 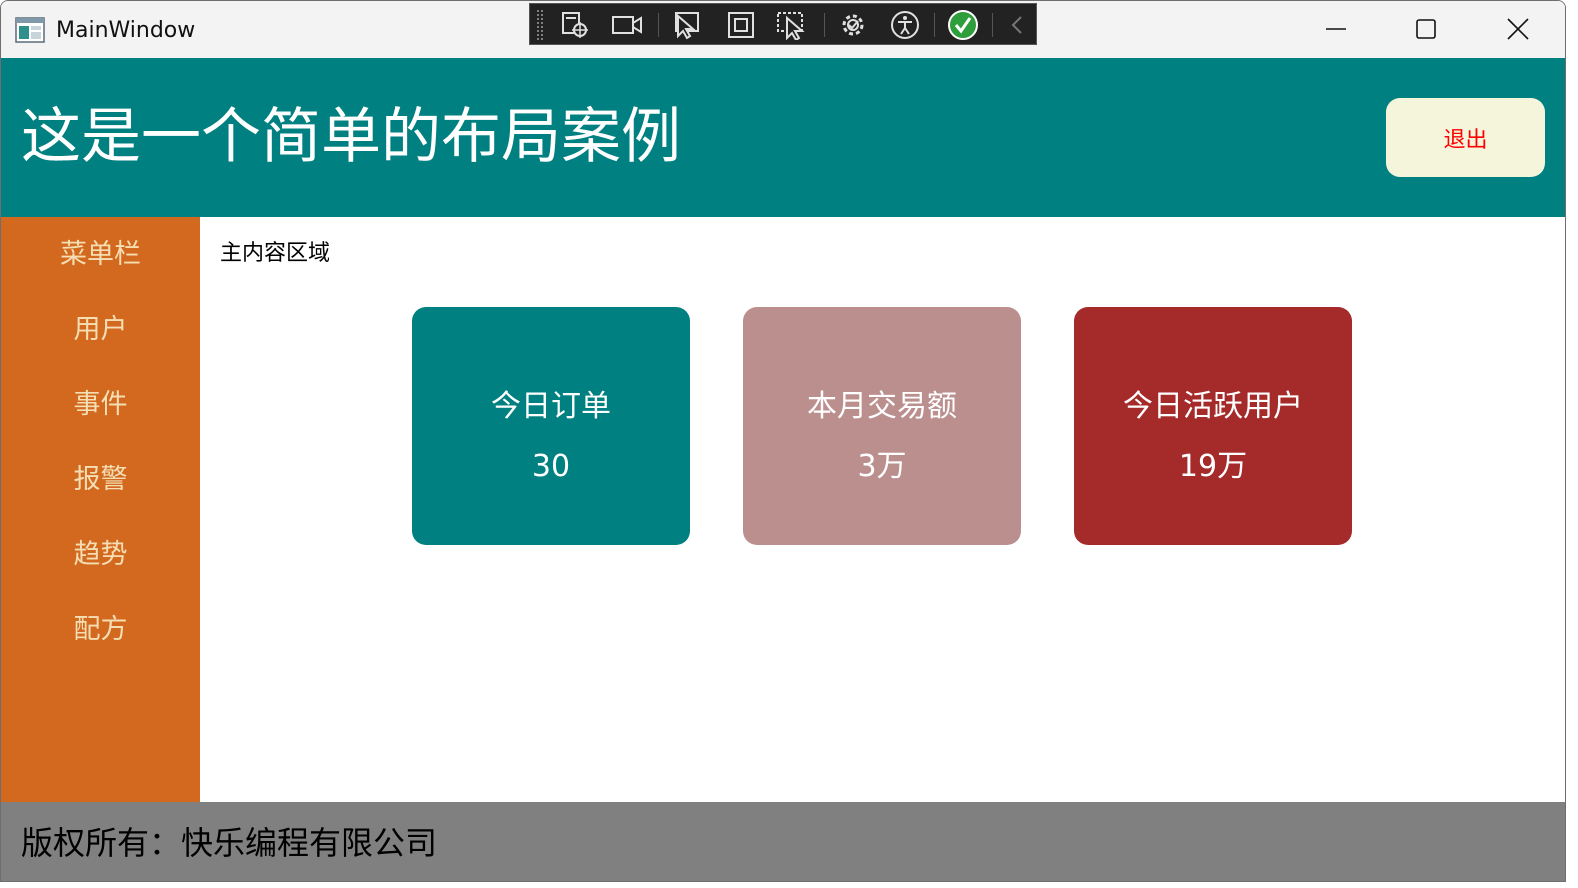 What do you see at coordinates (687, 25) in the screenshot?
I see `pointer-icon` at bounding box center [687, 25].